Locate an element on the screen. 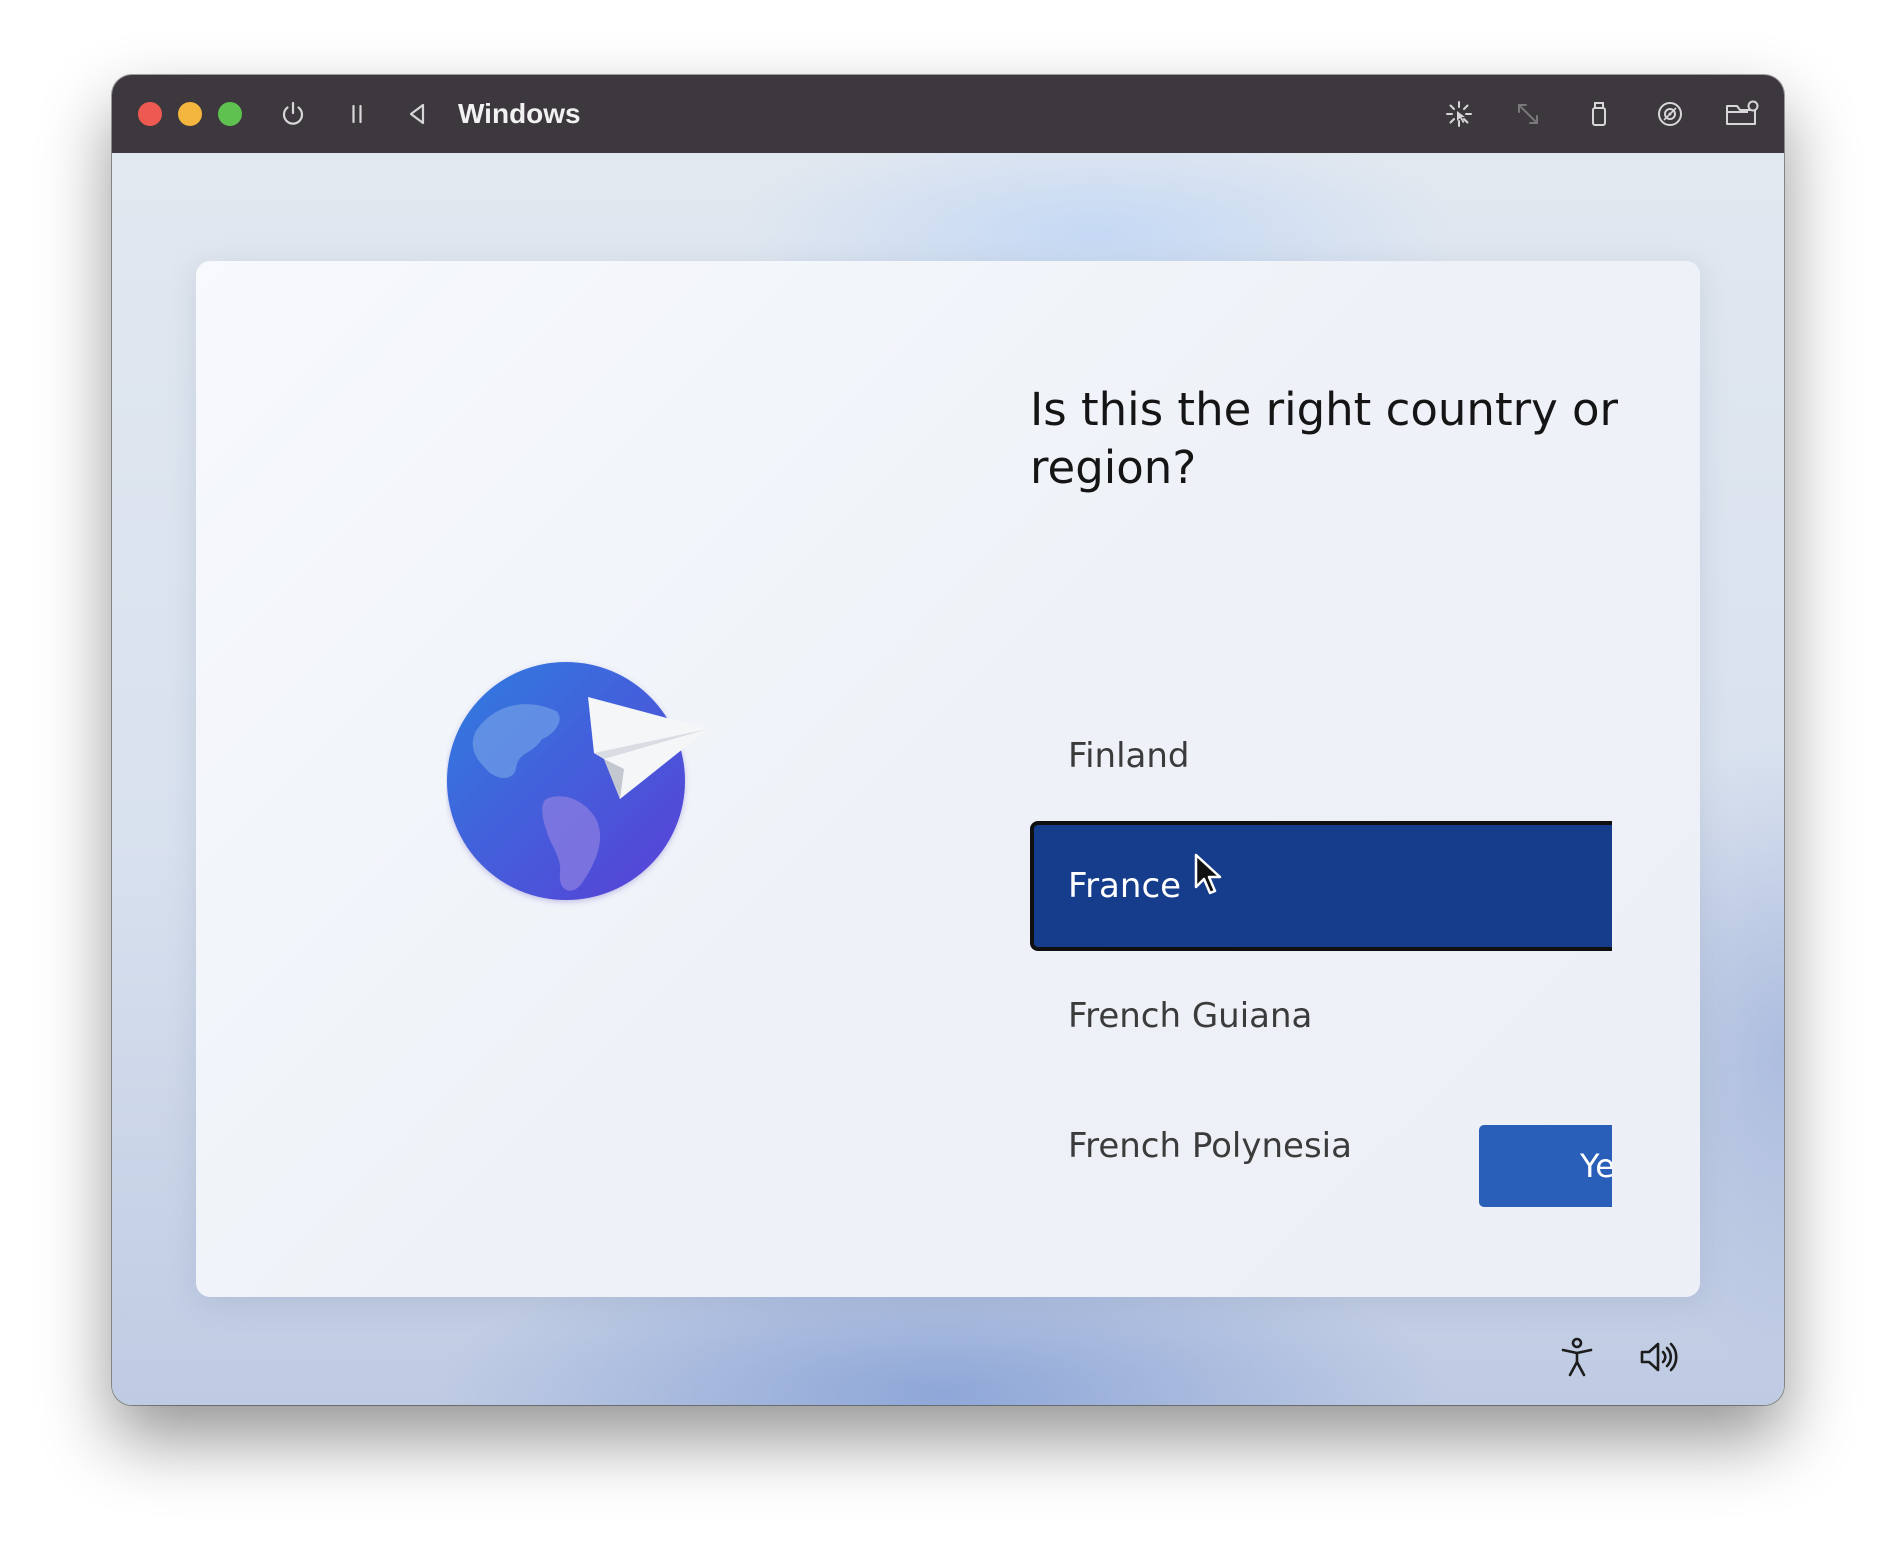 This screenshot has height=1554, width=1896. resize-icon is located at coordinates (1528, 114).